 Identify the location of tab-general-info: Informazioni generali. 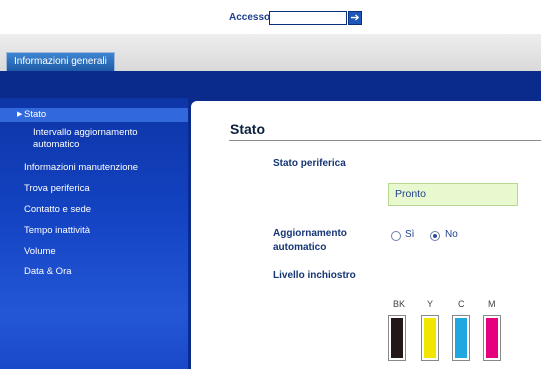
(60, 61).